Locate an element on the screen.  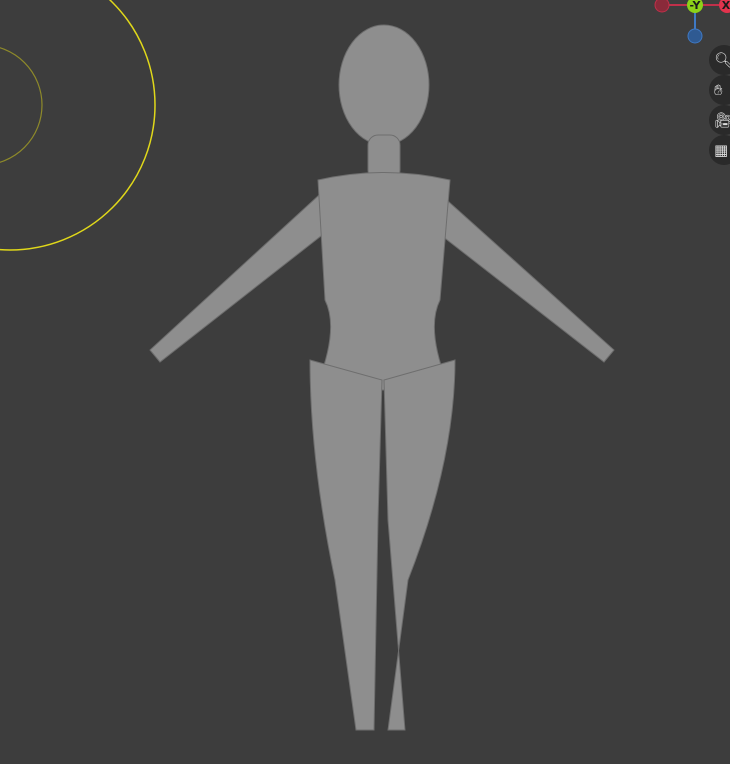
camera-icon: 🎥︎ is located at coordinates (722, 120).